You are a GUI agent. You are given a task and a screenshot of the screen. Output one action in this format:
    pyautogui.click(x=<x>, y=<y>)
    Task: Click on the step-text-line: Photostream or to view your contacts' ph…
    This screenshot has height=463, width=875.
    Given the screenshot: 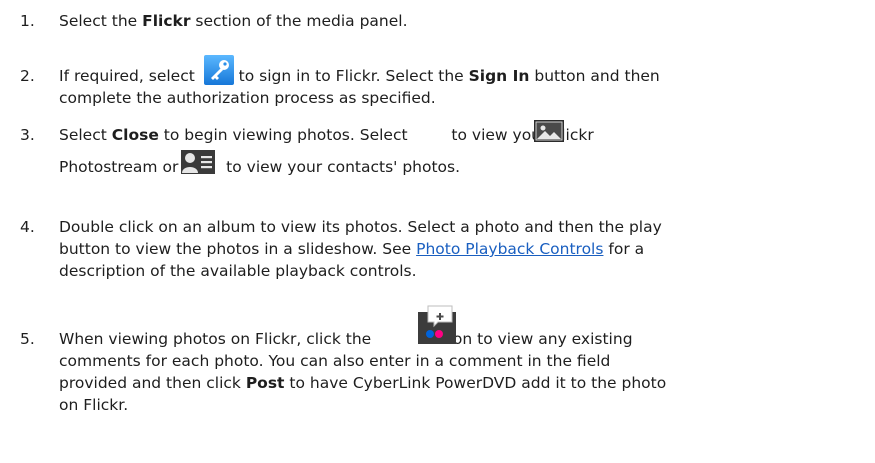 What is the action you would take?
    pyautogui.click(x=259, y=167)
    